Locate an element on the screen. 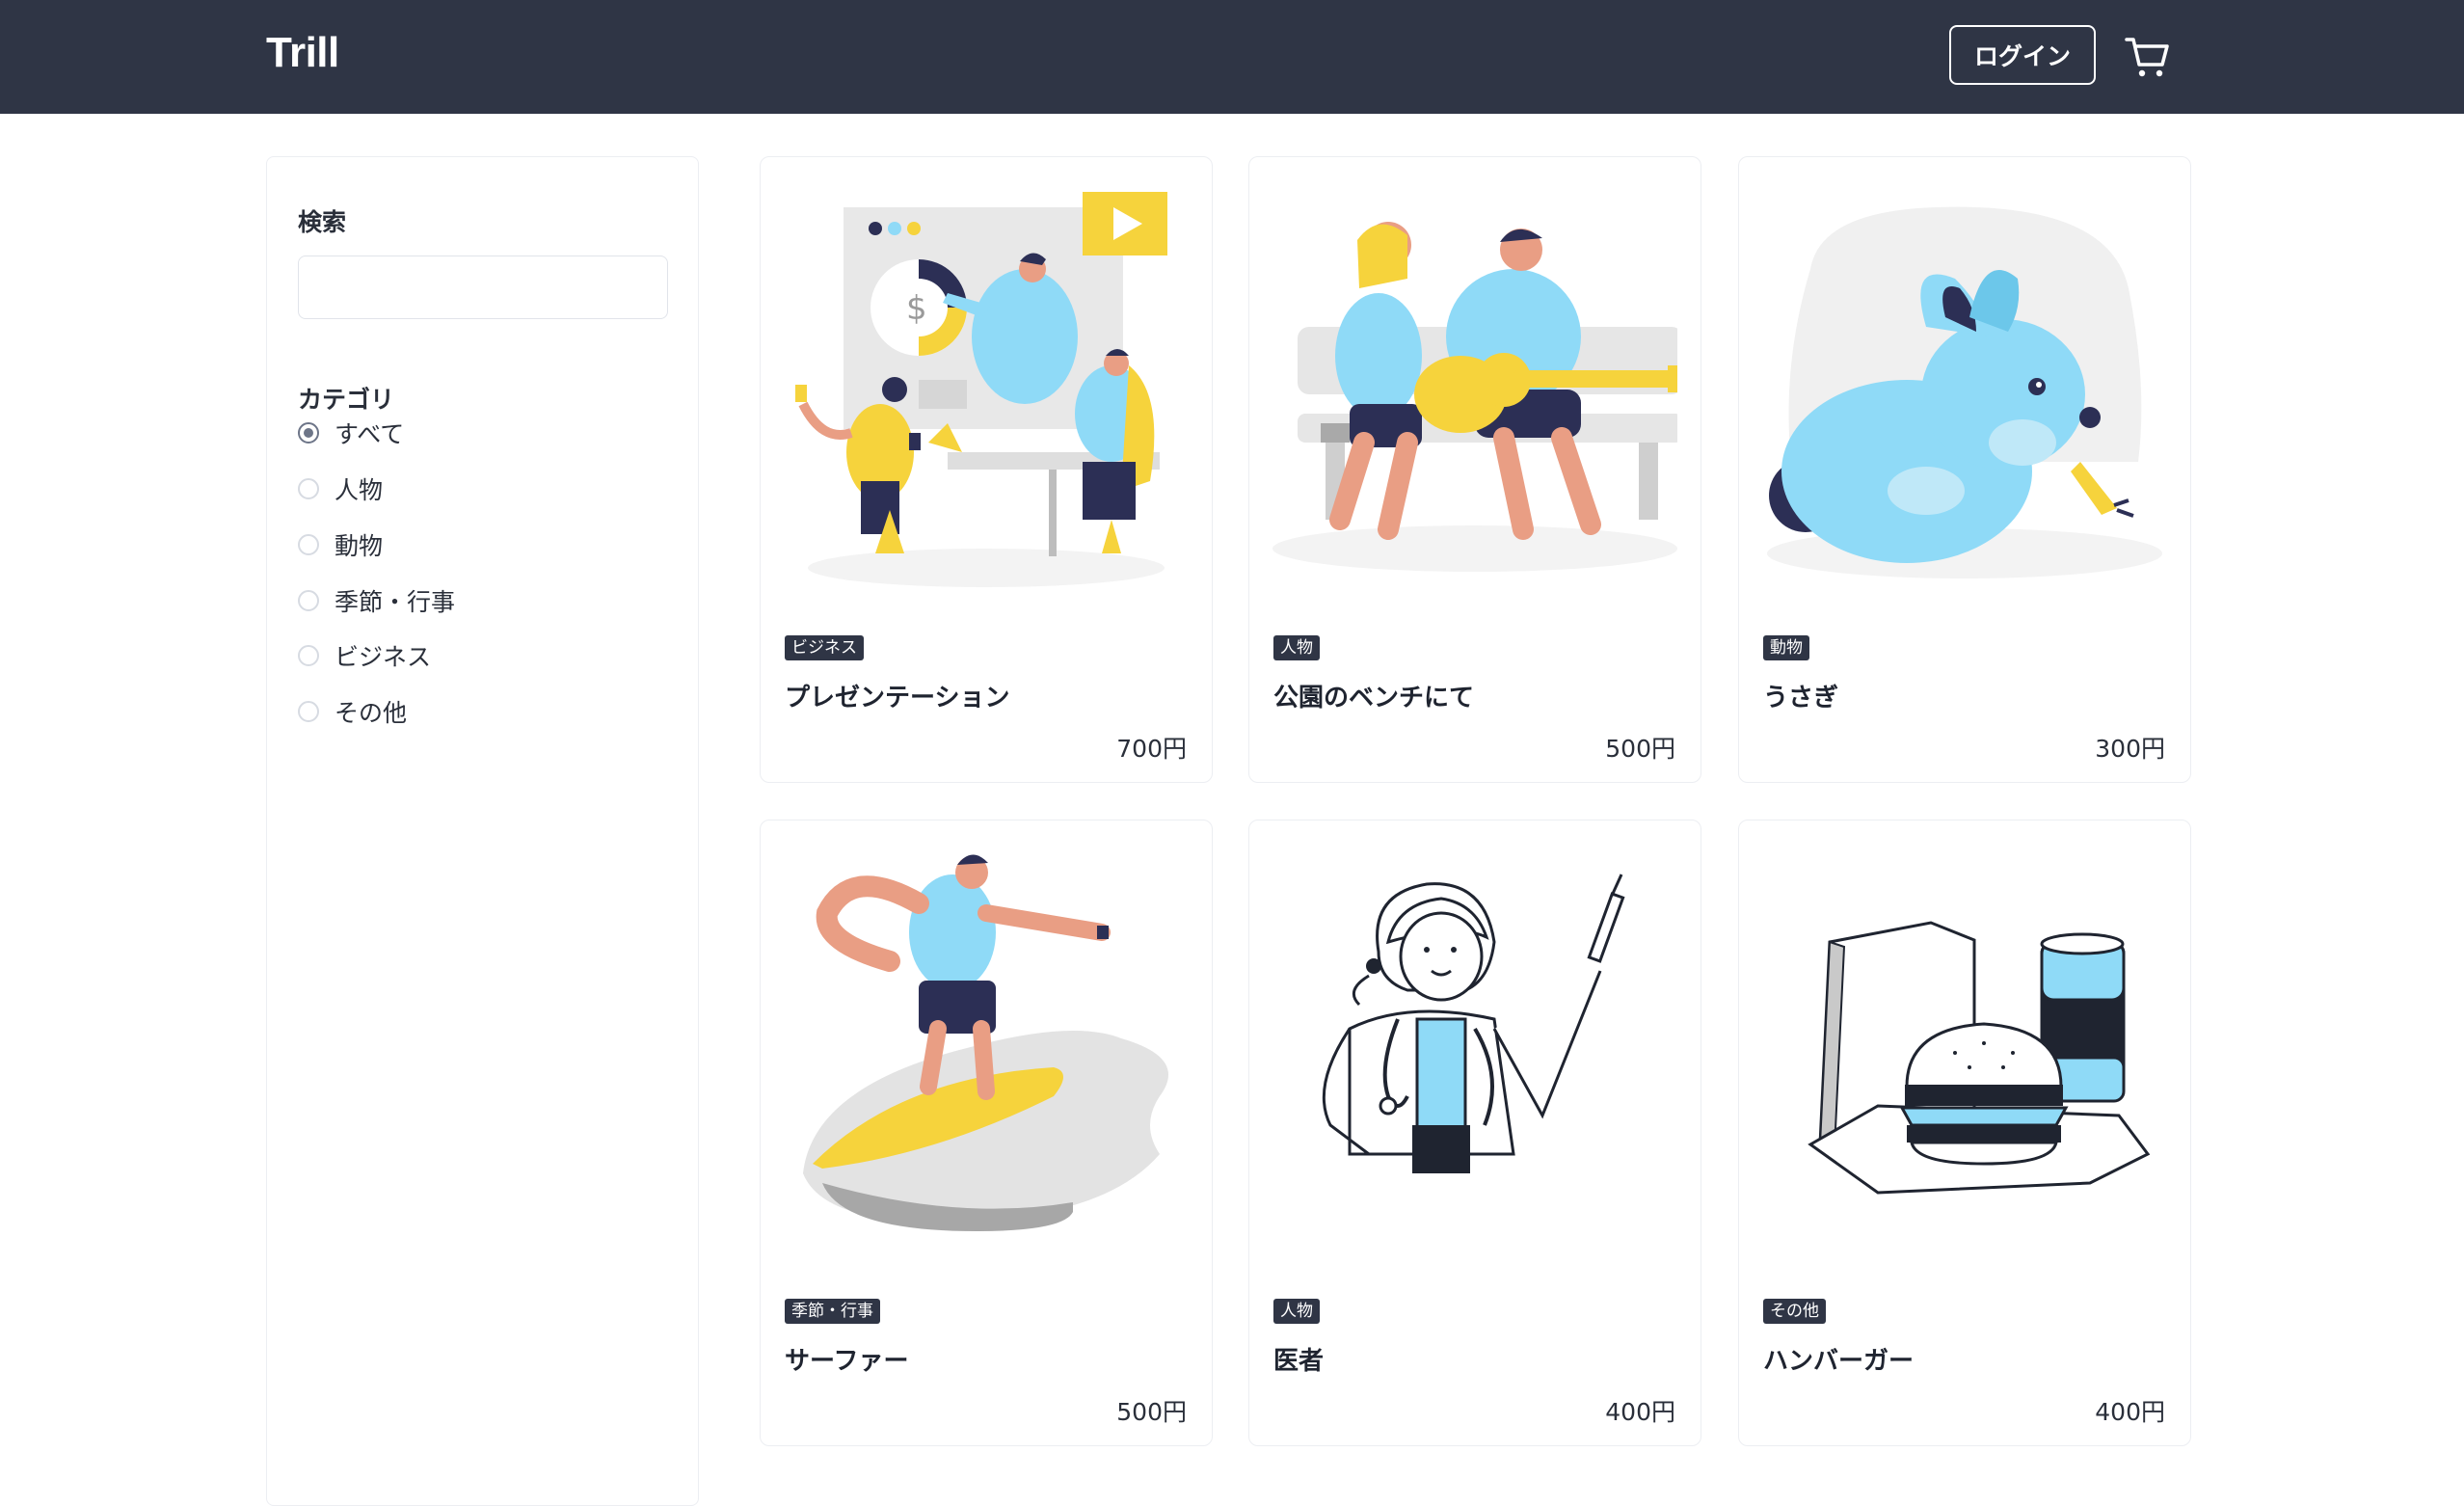 The width and height of the screenshot is (2464, 1506). product-card: $ ビジネス プレゼンテーション 700円 is located at coordinates (987, 469).